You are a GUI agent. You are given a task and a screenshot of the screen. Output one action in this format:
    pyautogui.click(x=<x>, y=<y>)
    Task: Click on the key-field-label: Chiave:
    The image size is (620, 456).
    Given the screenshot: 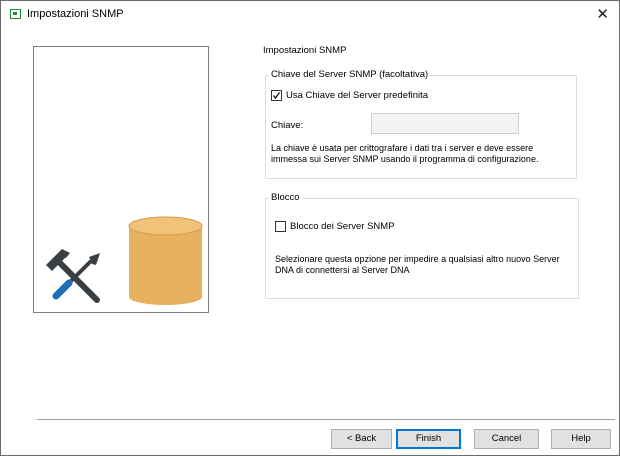 What is the action you would take?
    pyautogui.click(x=287, y=125)
    